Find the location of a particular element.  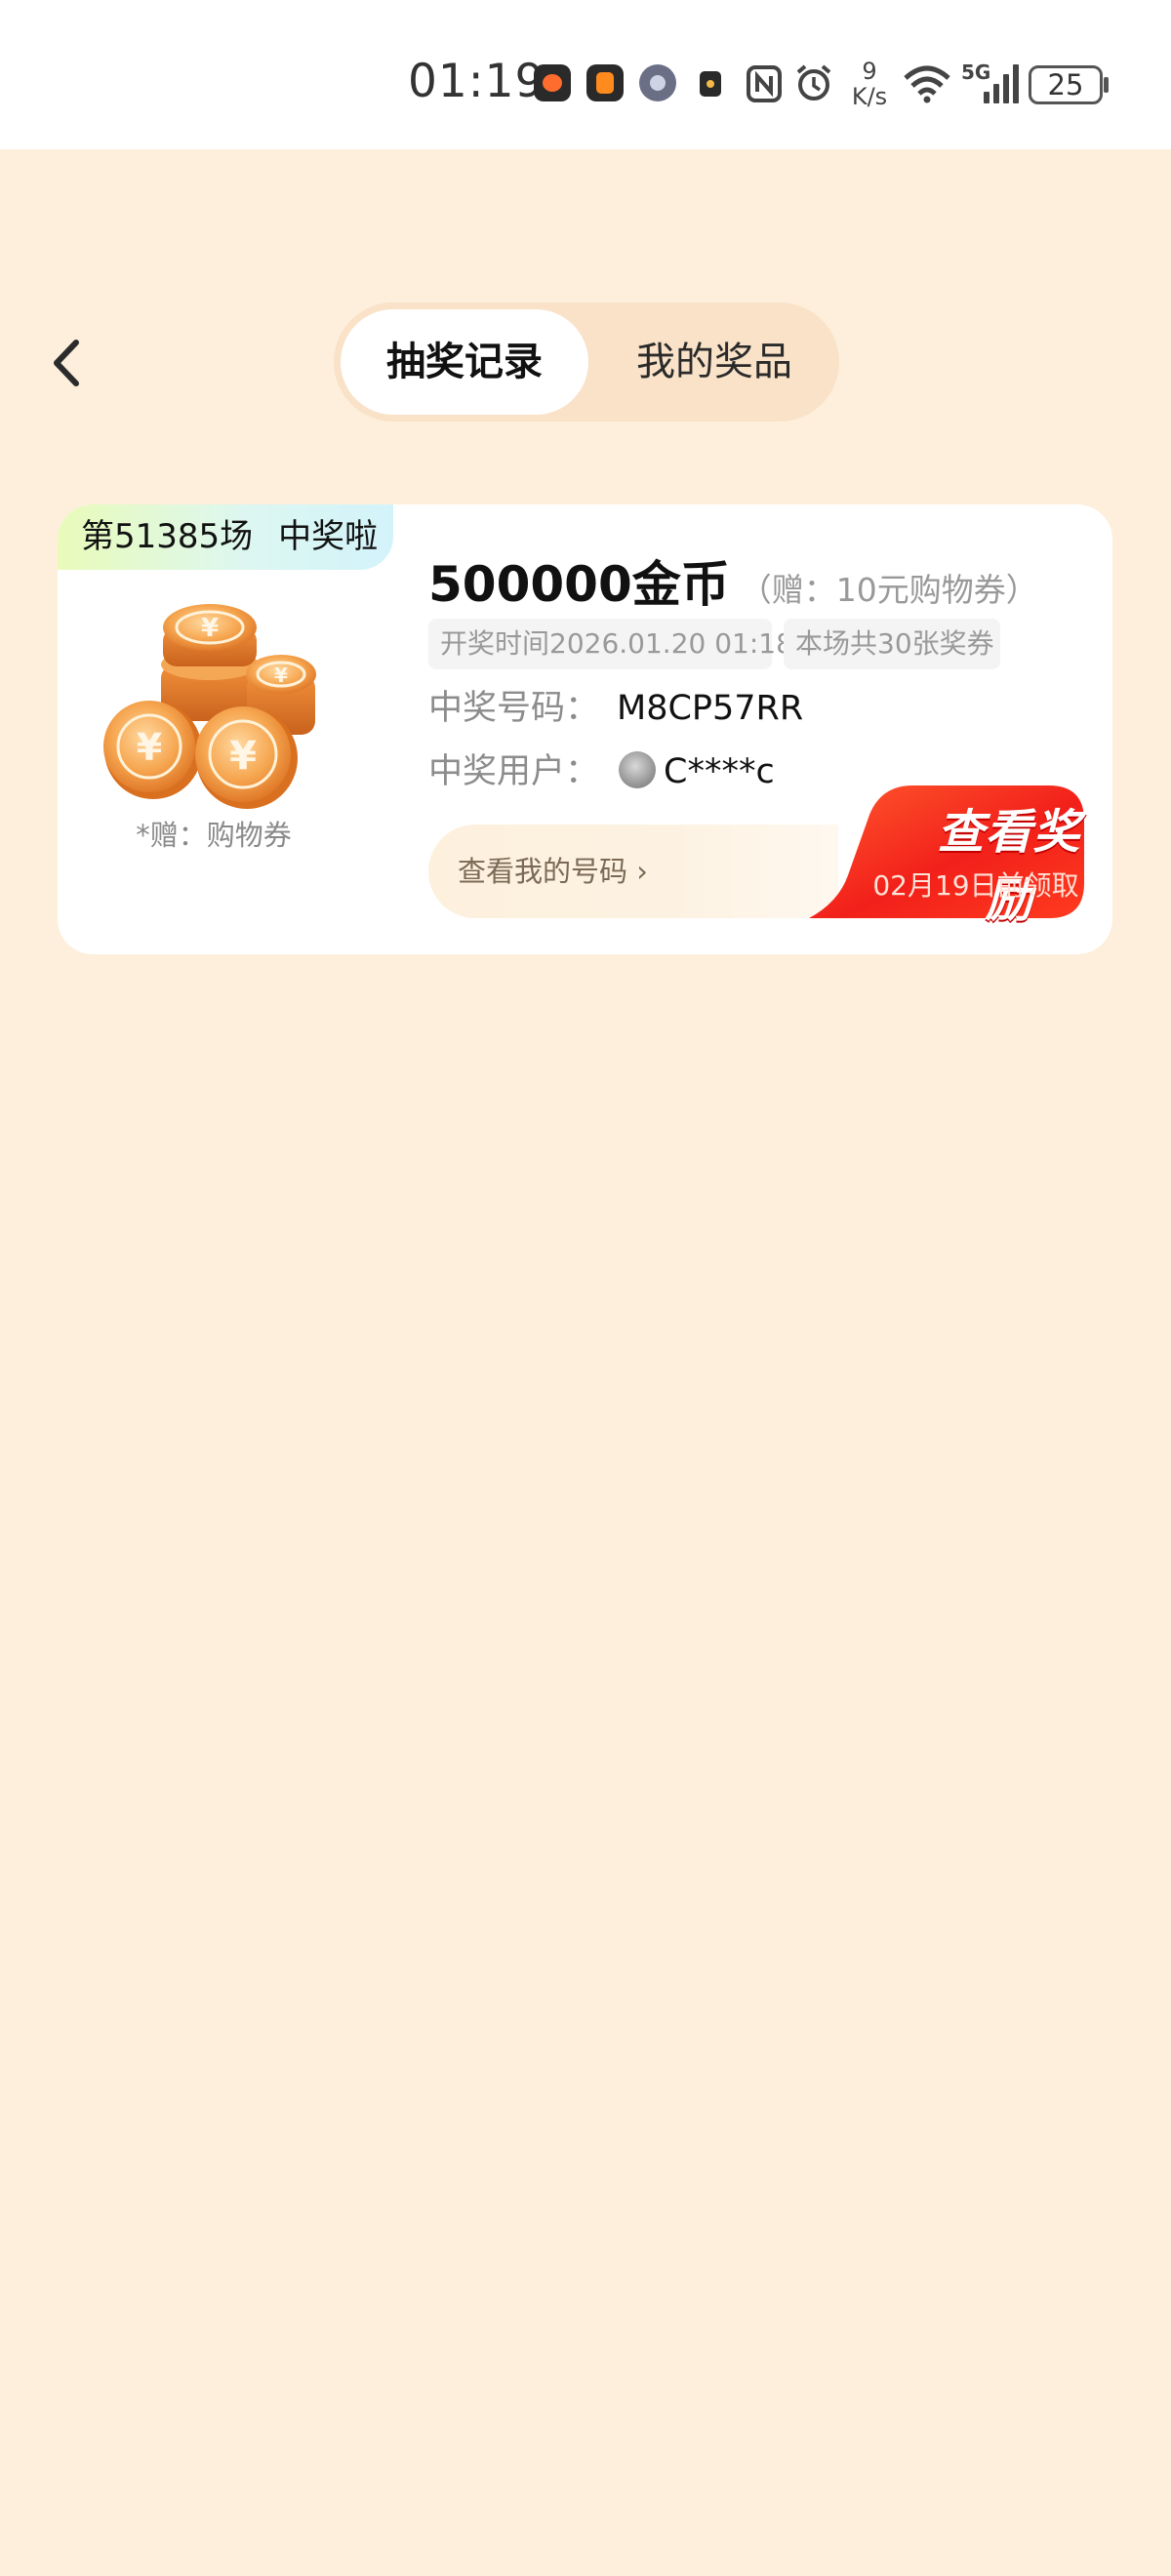

battery-tip is located at coordinates (1106, 85).